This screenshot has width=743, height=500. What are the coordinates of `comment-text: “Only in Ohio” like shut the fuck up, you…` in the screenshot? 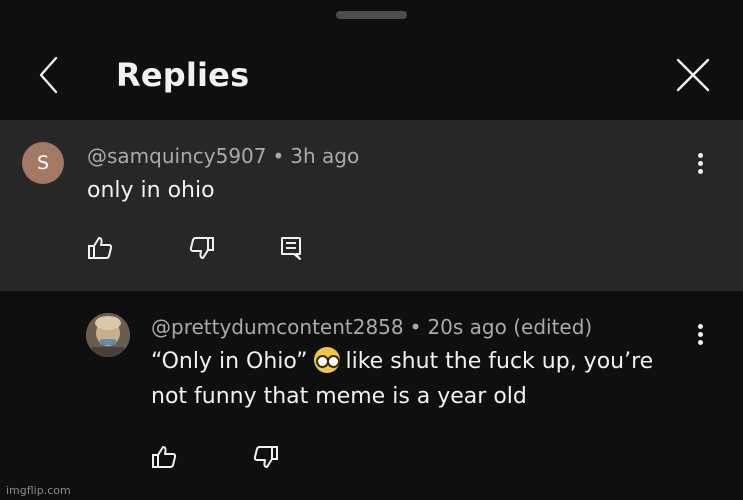 It's located at (402, 360).